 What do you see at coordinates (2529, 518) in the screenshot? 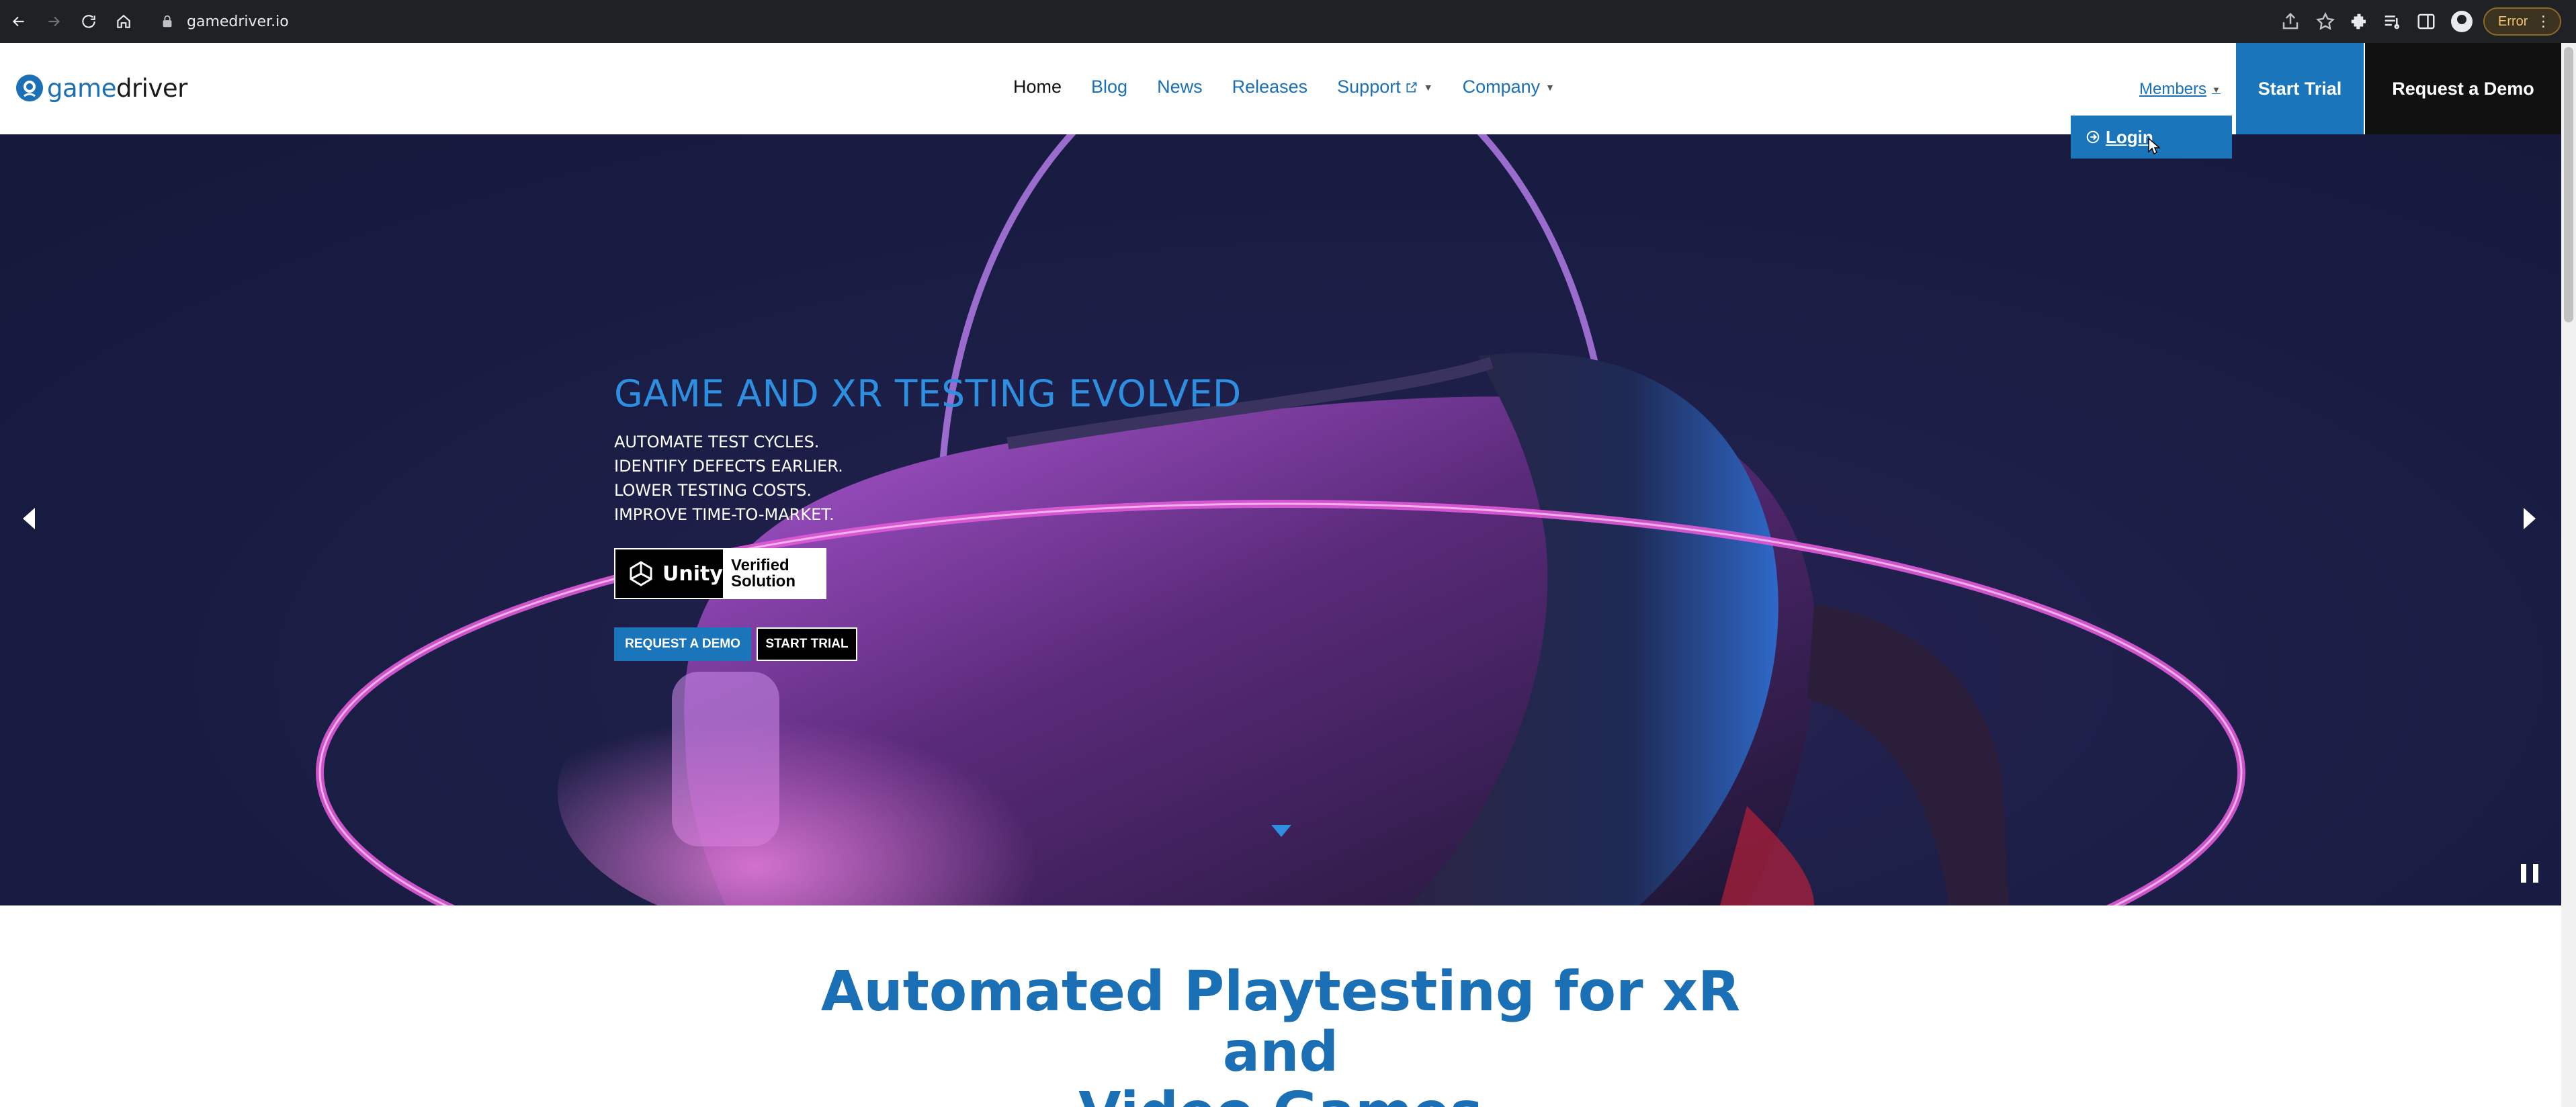
I see `slider-next-arrow-icon` at bounding box center [2529, 518].